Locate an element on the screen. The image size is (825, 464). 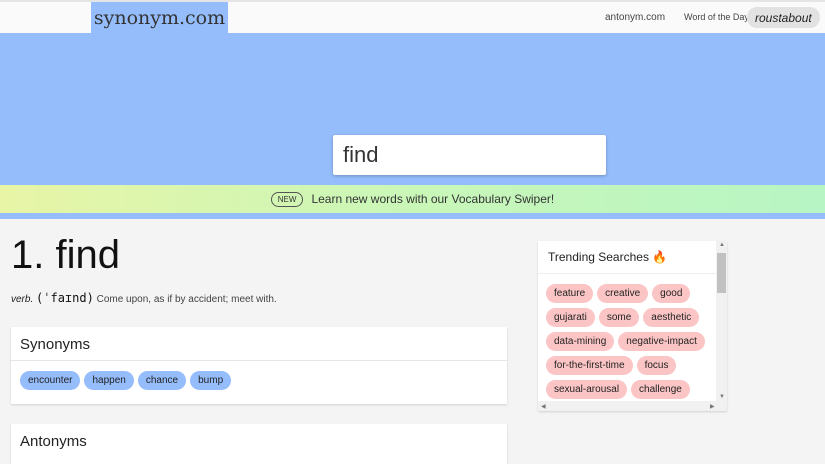
synonym-chip: bump is located at coordinates (211, 380).